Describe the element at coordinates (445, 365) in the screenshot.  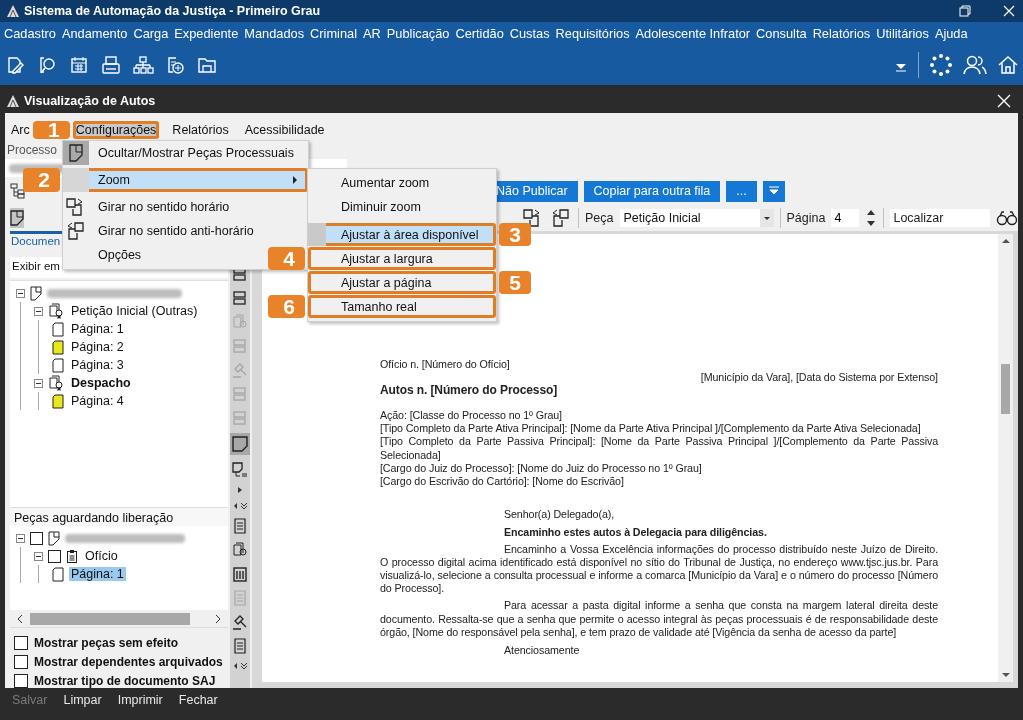
I see `document-text: Ofício n. [Número do Ofício]` at that location.